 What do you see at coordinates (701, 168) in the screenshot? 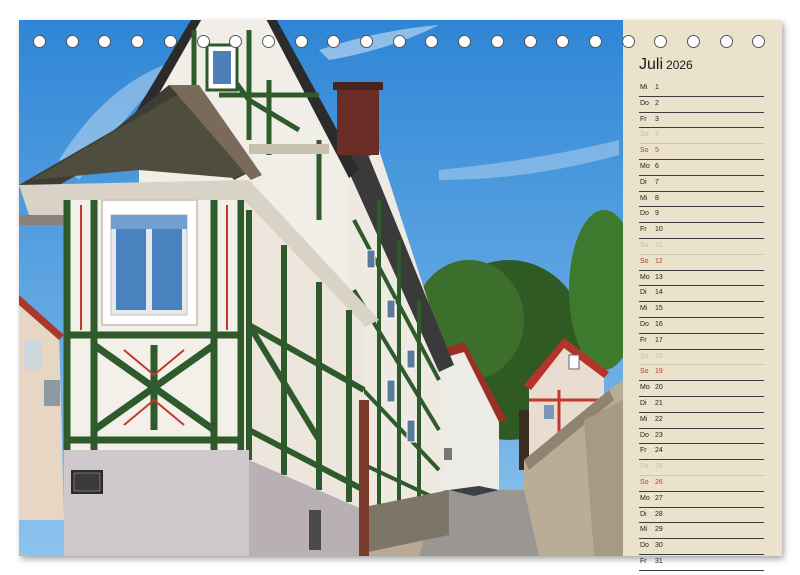
I see `day-row: Mo 6` at bounding box center [701, 168].